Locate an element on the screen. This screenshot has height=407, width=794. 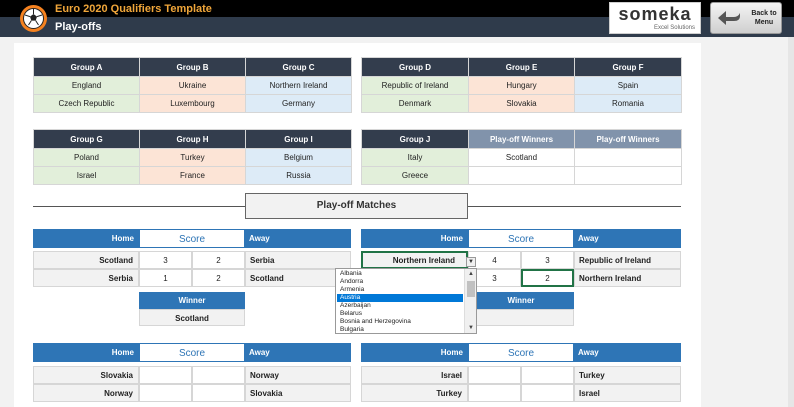
chevron-down-icon: ▼ is located at coordinates (471, 262).